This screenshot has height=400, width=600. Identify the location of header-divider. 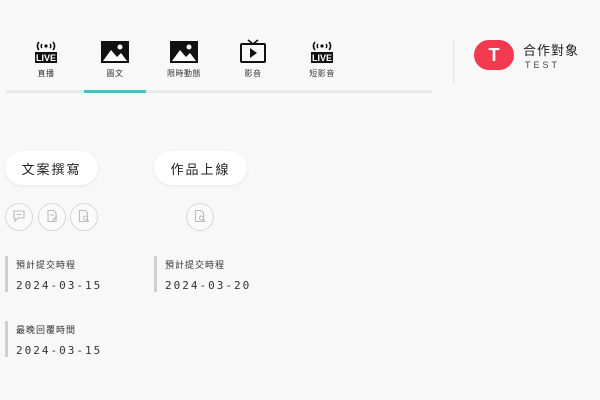
(453, 62).